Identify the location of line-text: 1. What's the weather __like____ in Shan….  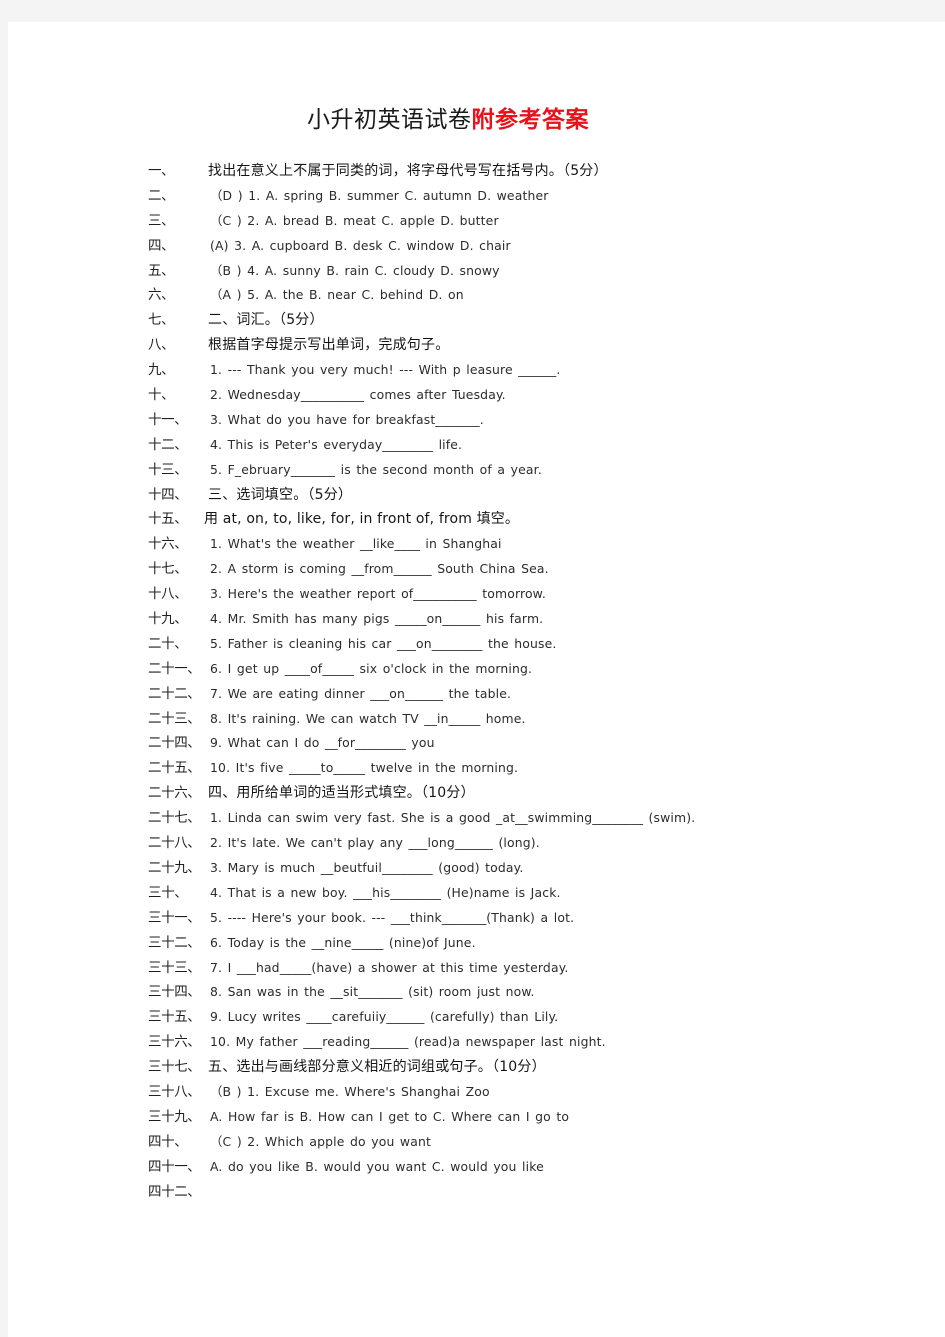
(356, 544).